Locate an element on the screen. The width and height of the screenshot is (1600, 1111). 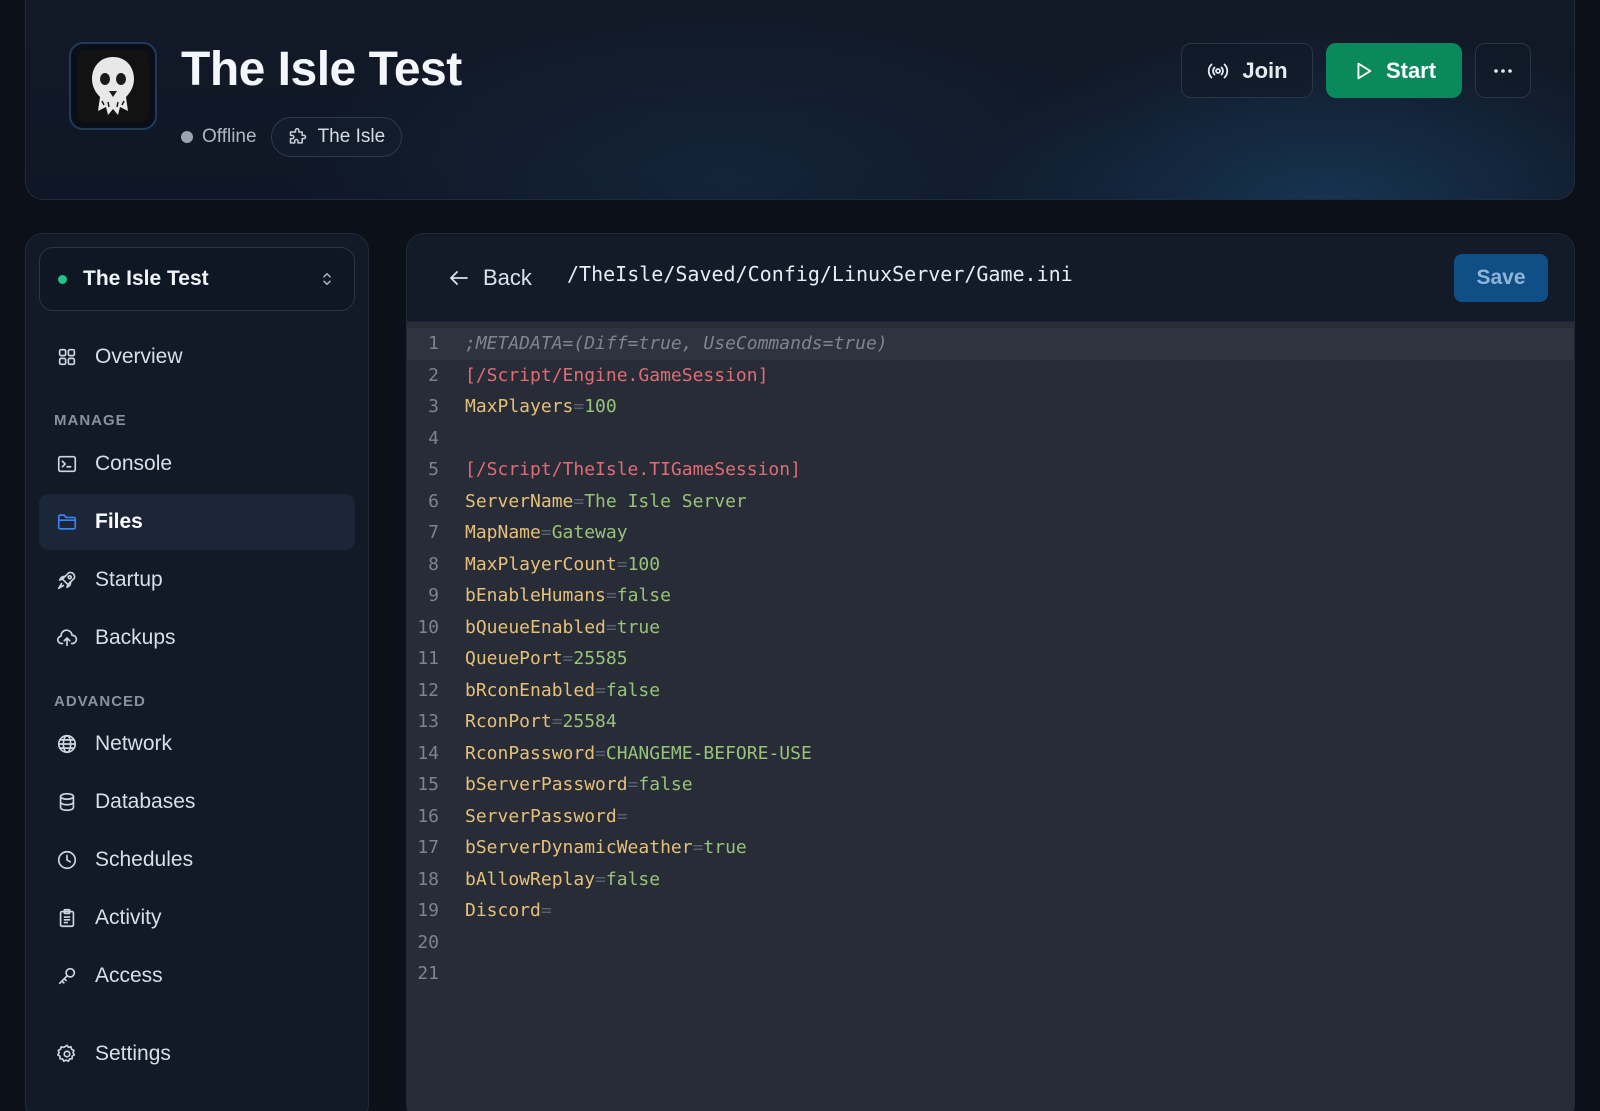
sidebar-item-console: Console is located at coordinates (197, 464).